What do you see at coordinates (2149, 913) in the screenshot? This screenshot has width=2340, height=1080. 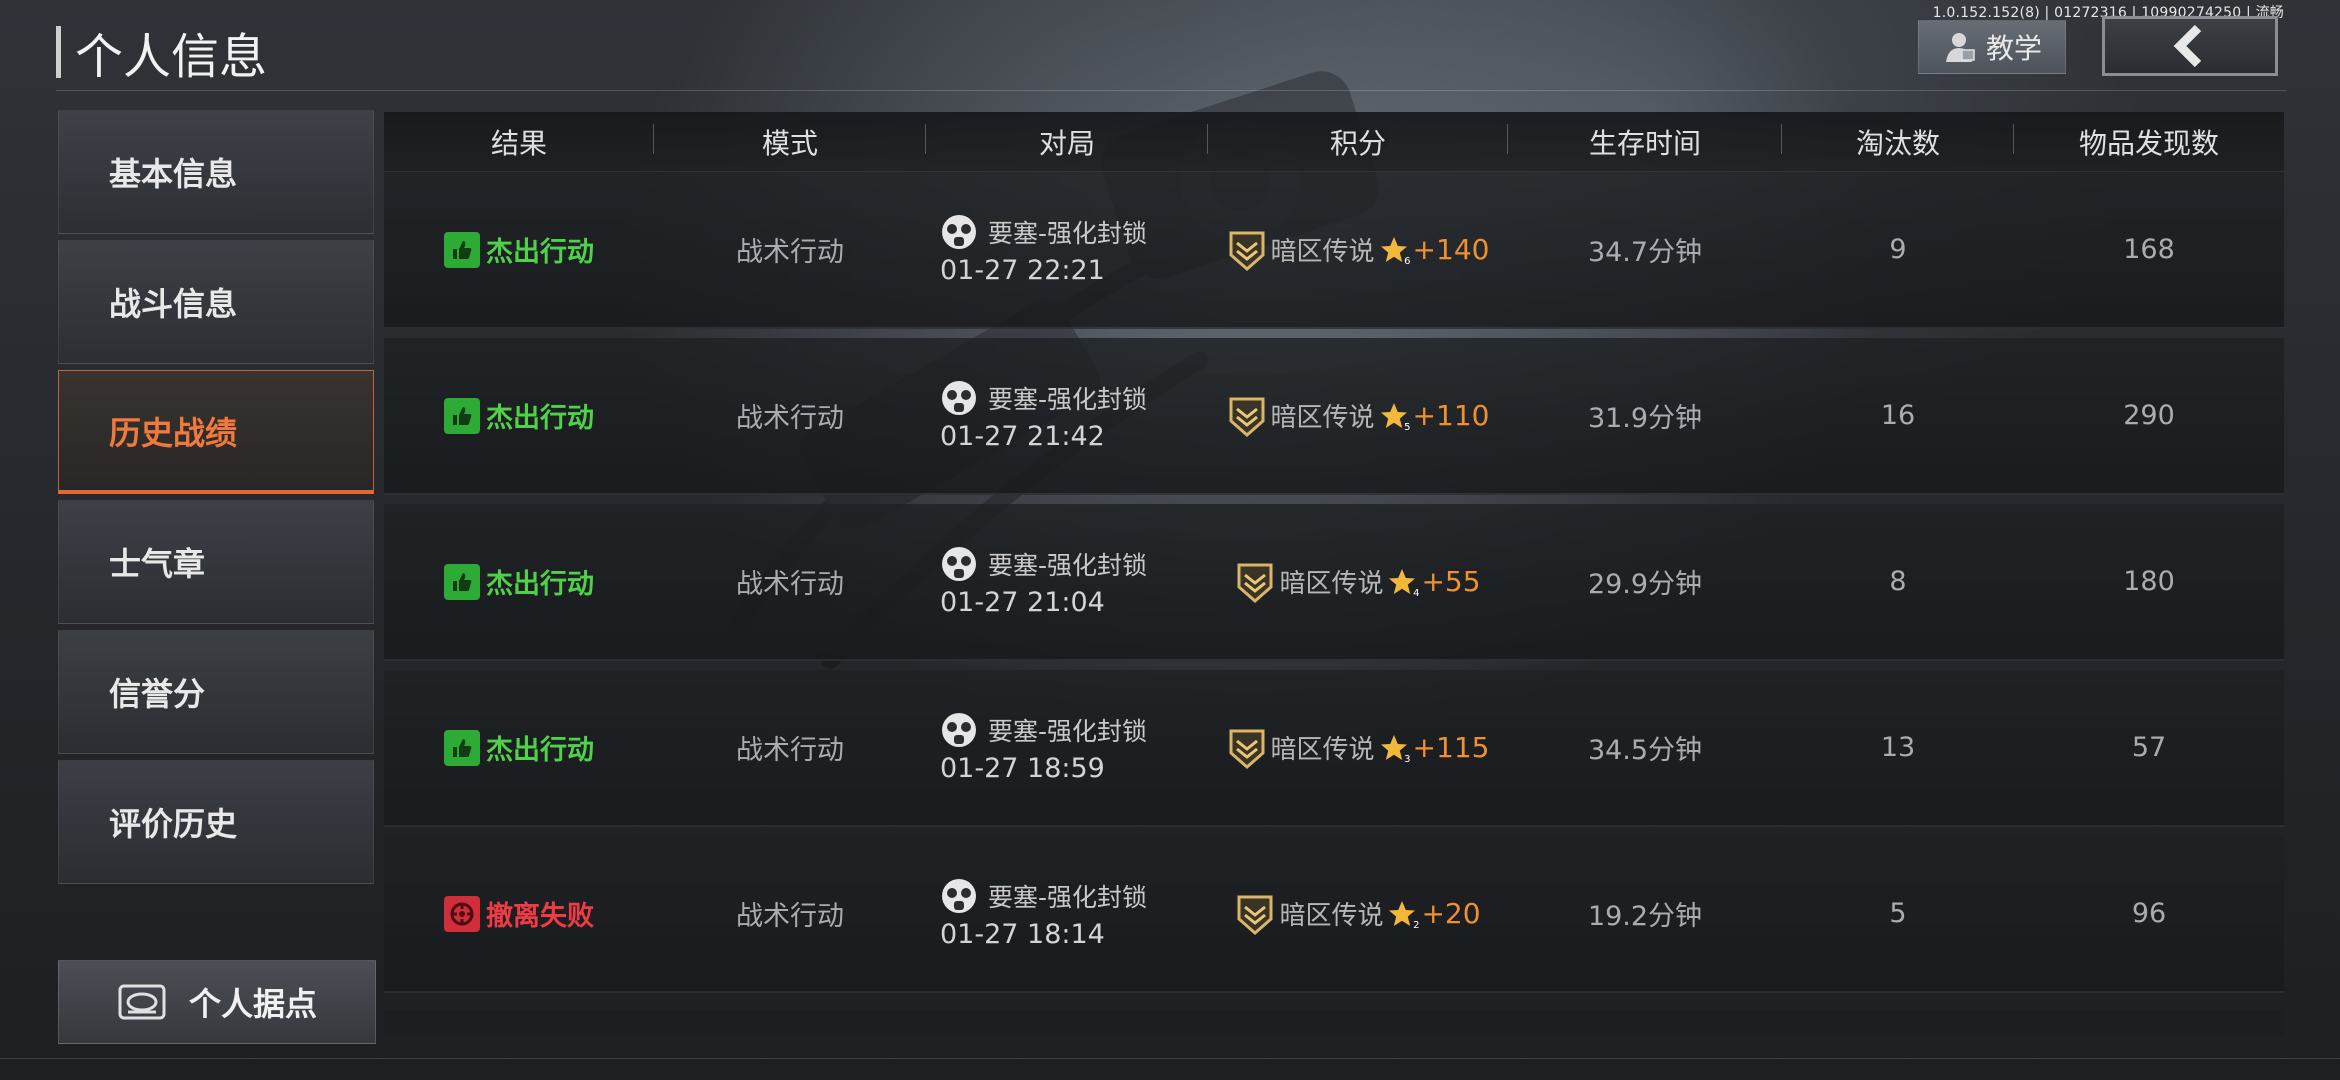 I see `items-found-cell: 96` at bounding box center [2149, 913].